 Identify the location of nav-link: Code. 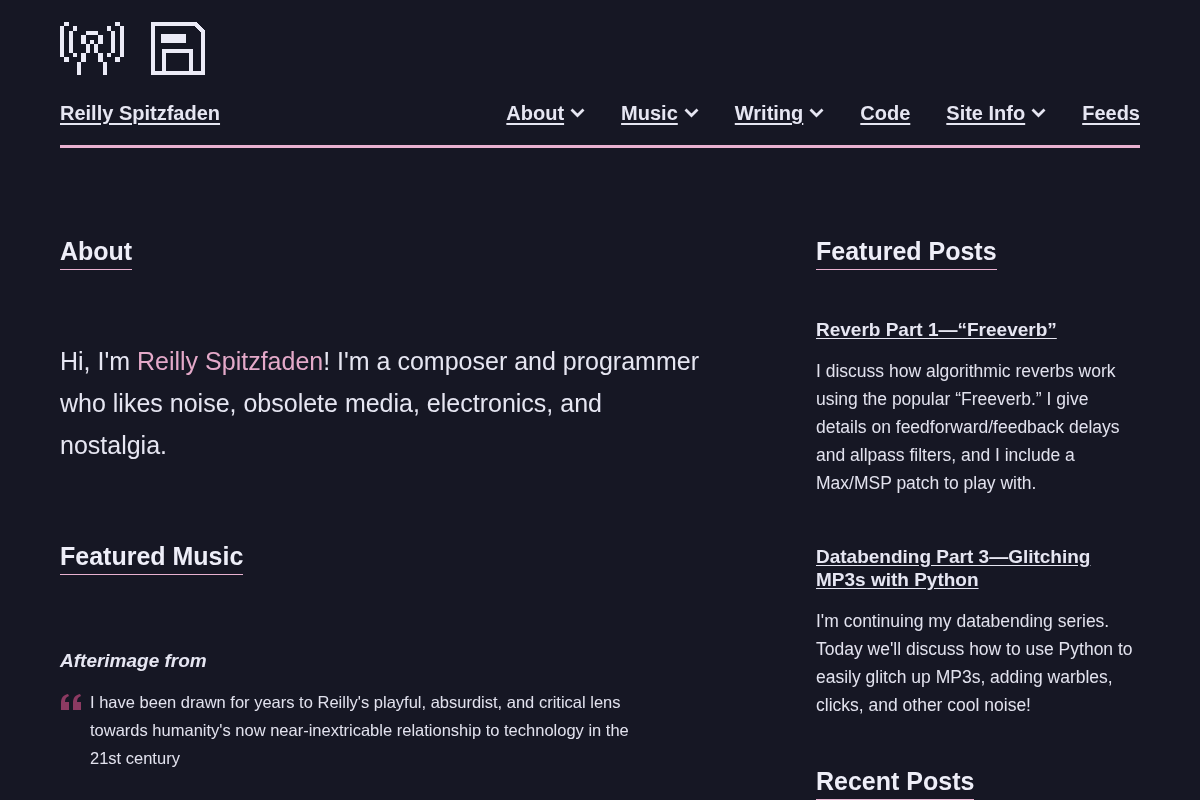
(885, 113).